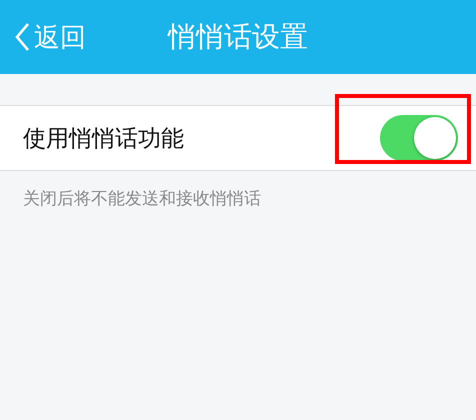 The height and width of the screenshot is (420, 476). What do you see at coordinates (22, 37) in the screenshot?
I see `back-chevron-icon` at bounding box center [22, 37].